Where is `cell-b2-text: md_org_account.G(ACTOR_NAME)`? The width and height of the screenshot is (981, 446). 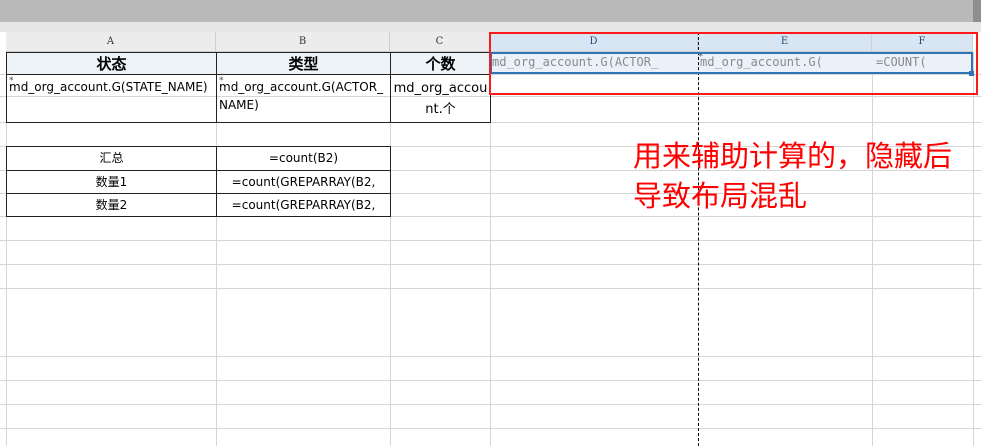
cell-b2-text: md_org_account.G(ACTOR_NAME) is located at coordinates (301, 96).